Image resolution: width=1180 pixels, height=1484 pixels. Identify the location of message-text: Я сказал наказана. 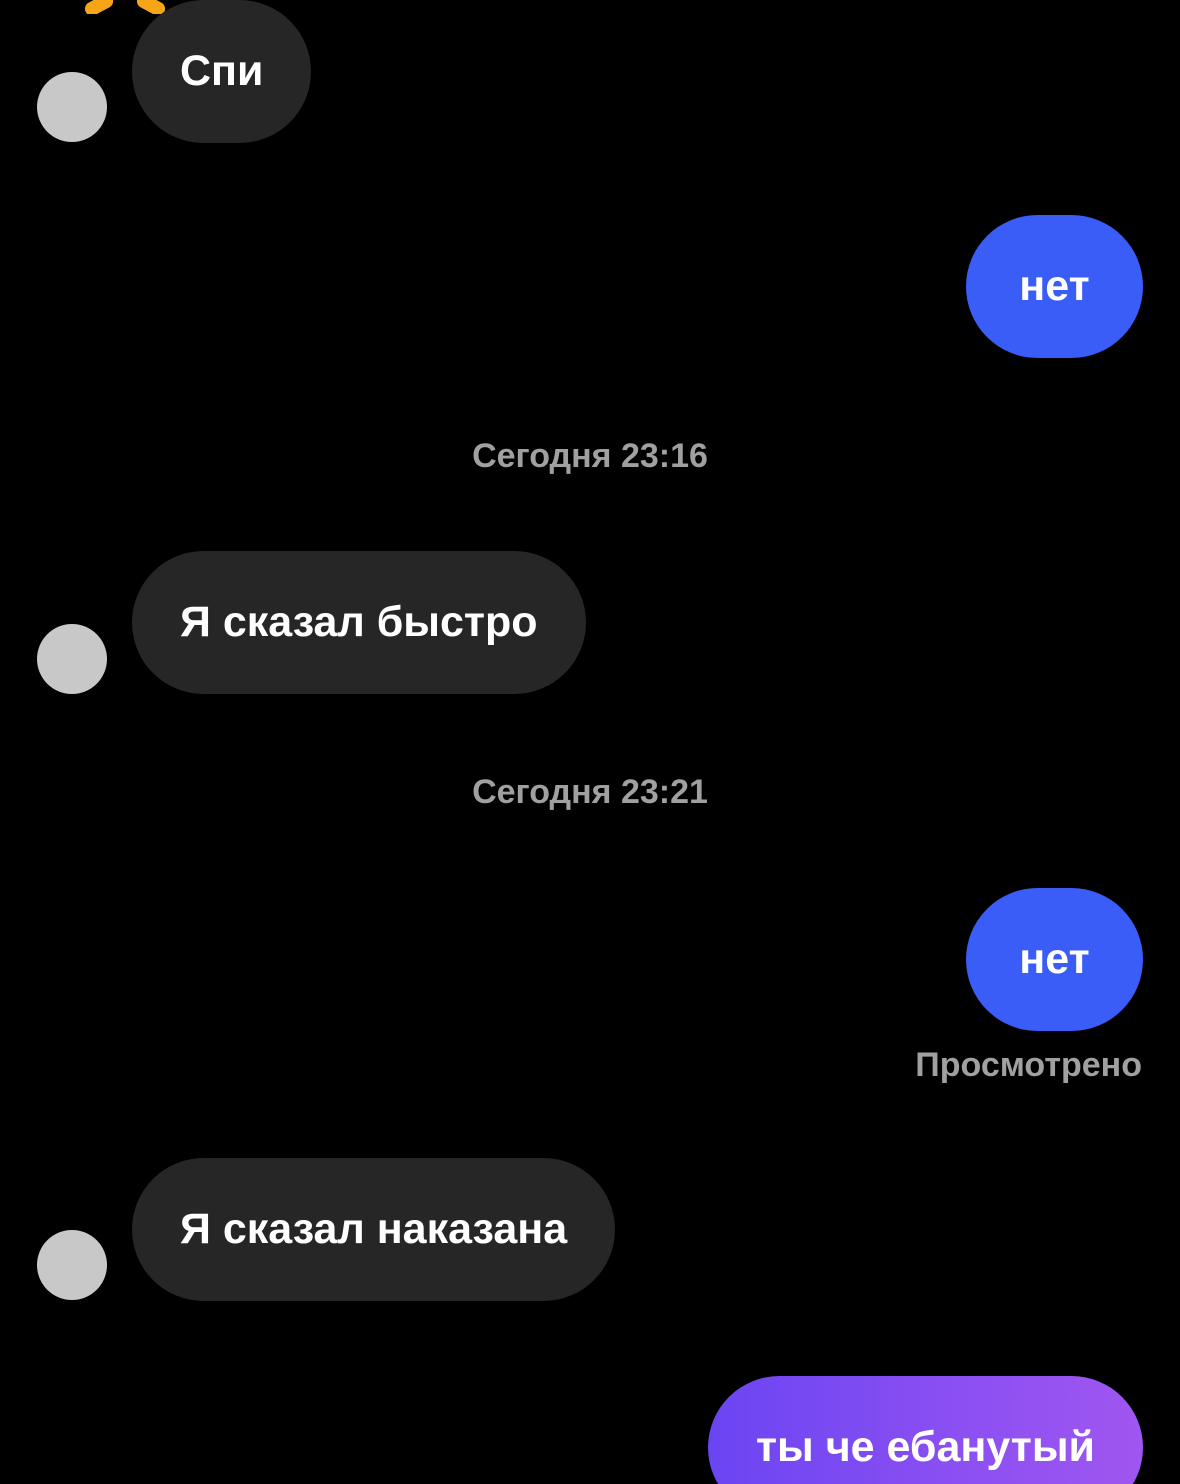
(374, 1229).